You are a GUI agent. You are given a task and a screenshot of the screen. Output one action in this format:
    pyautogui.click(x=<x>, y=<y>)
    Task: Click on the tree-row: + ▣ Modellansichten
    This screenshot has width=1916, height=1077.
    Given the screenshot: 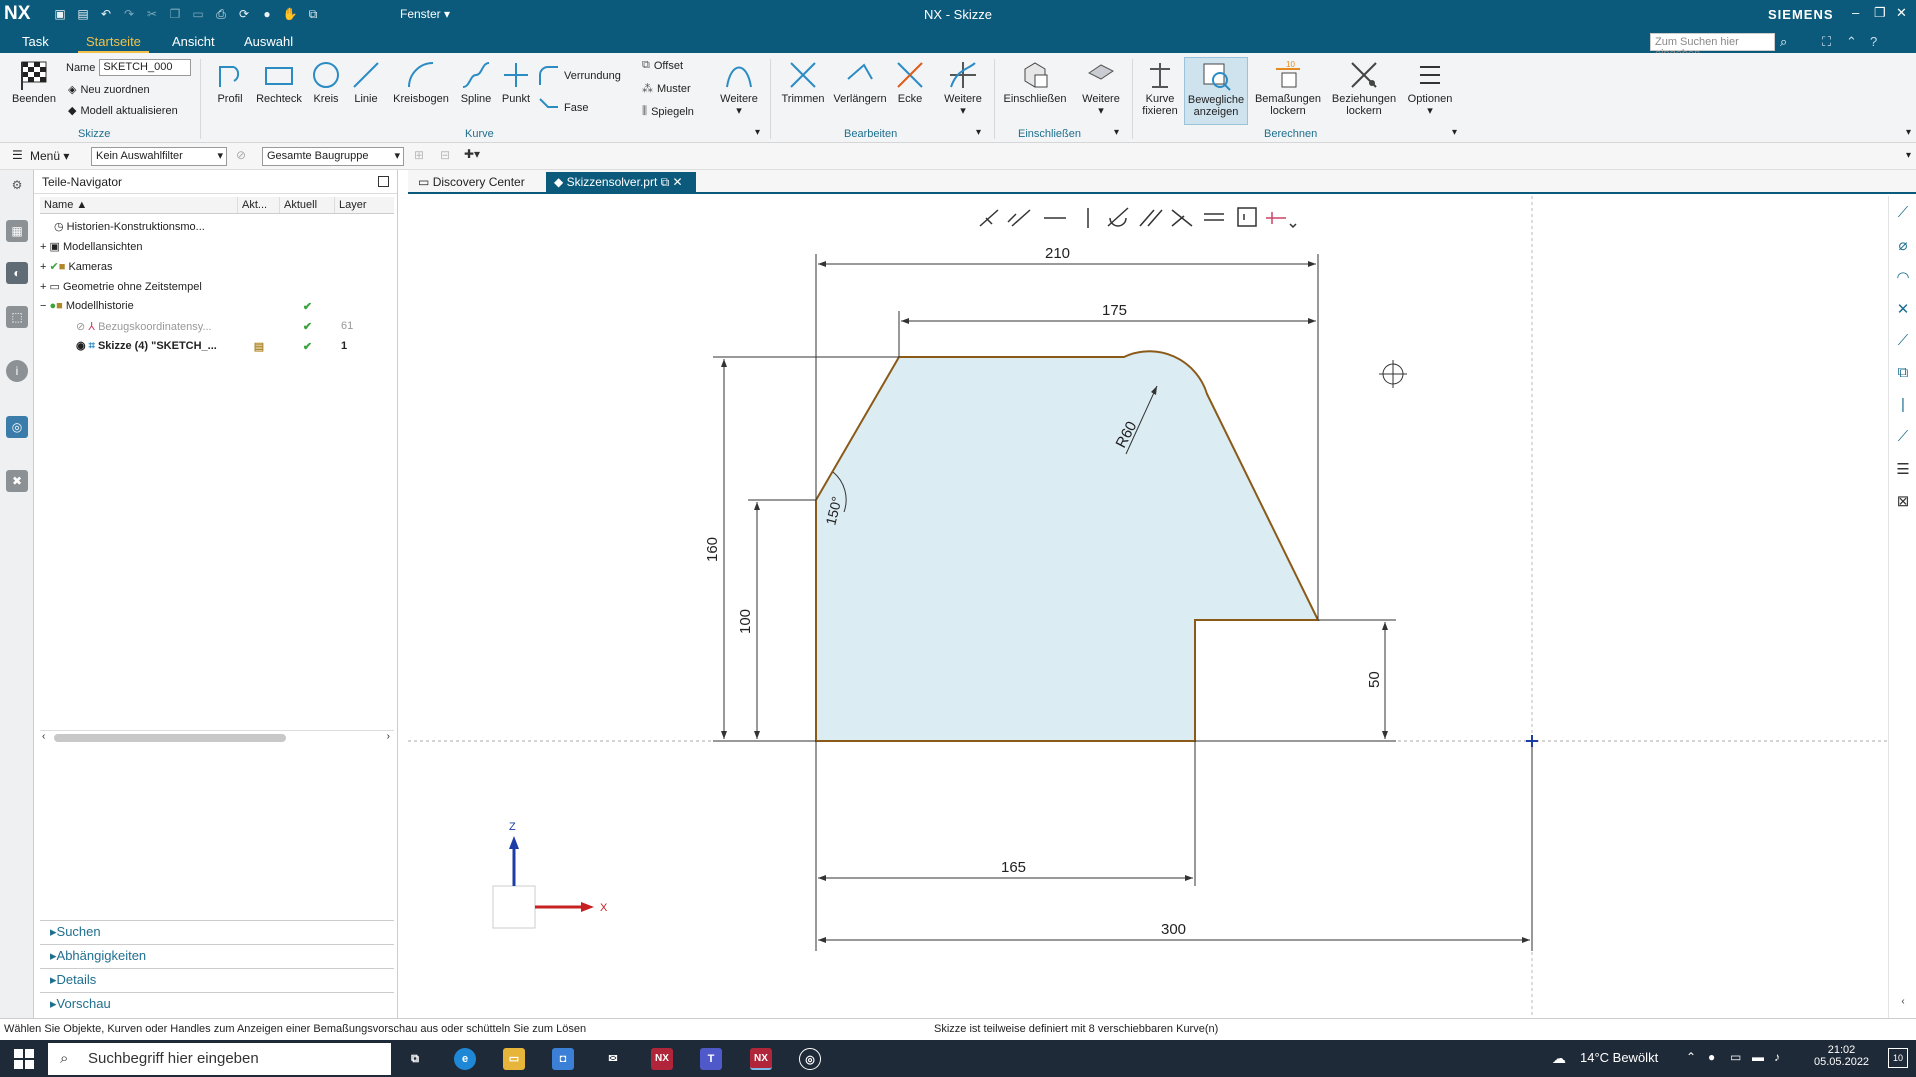 What is the action you would take?
    pyautogui.click(x=217, y=246)
    